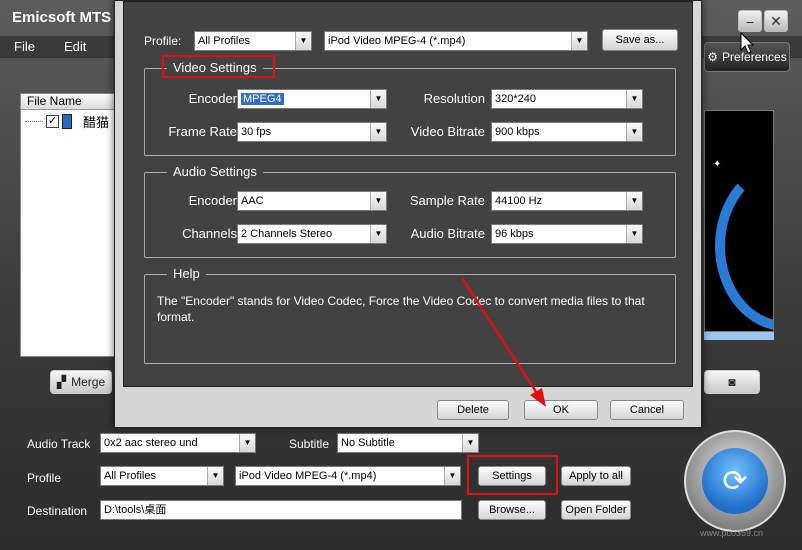 The width and height of the screenshot is (802, 550). I want to click on gear-icon: ⚙, so click(713, 57).